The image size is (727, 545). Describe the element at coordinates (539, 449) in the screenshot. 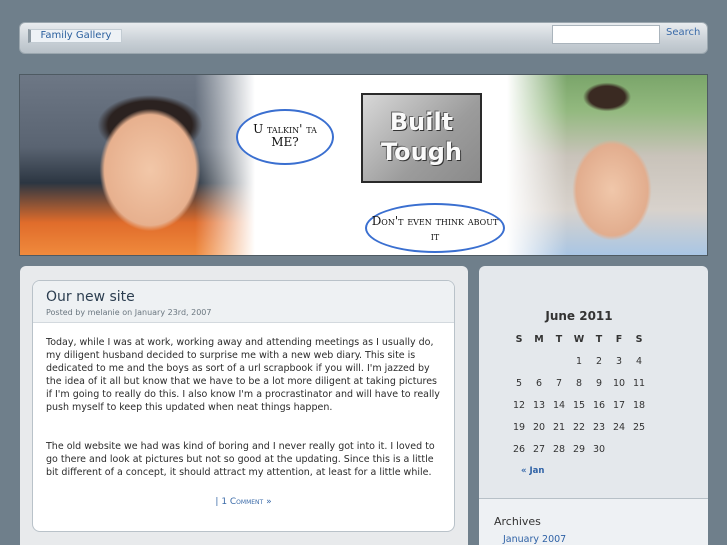

I see `calendar-day: 27` at that location.